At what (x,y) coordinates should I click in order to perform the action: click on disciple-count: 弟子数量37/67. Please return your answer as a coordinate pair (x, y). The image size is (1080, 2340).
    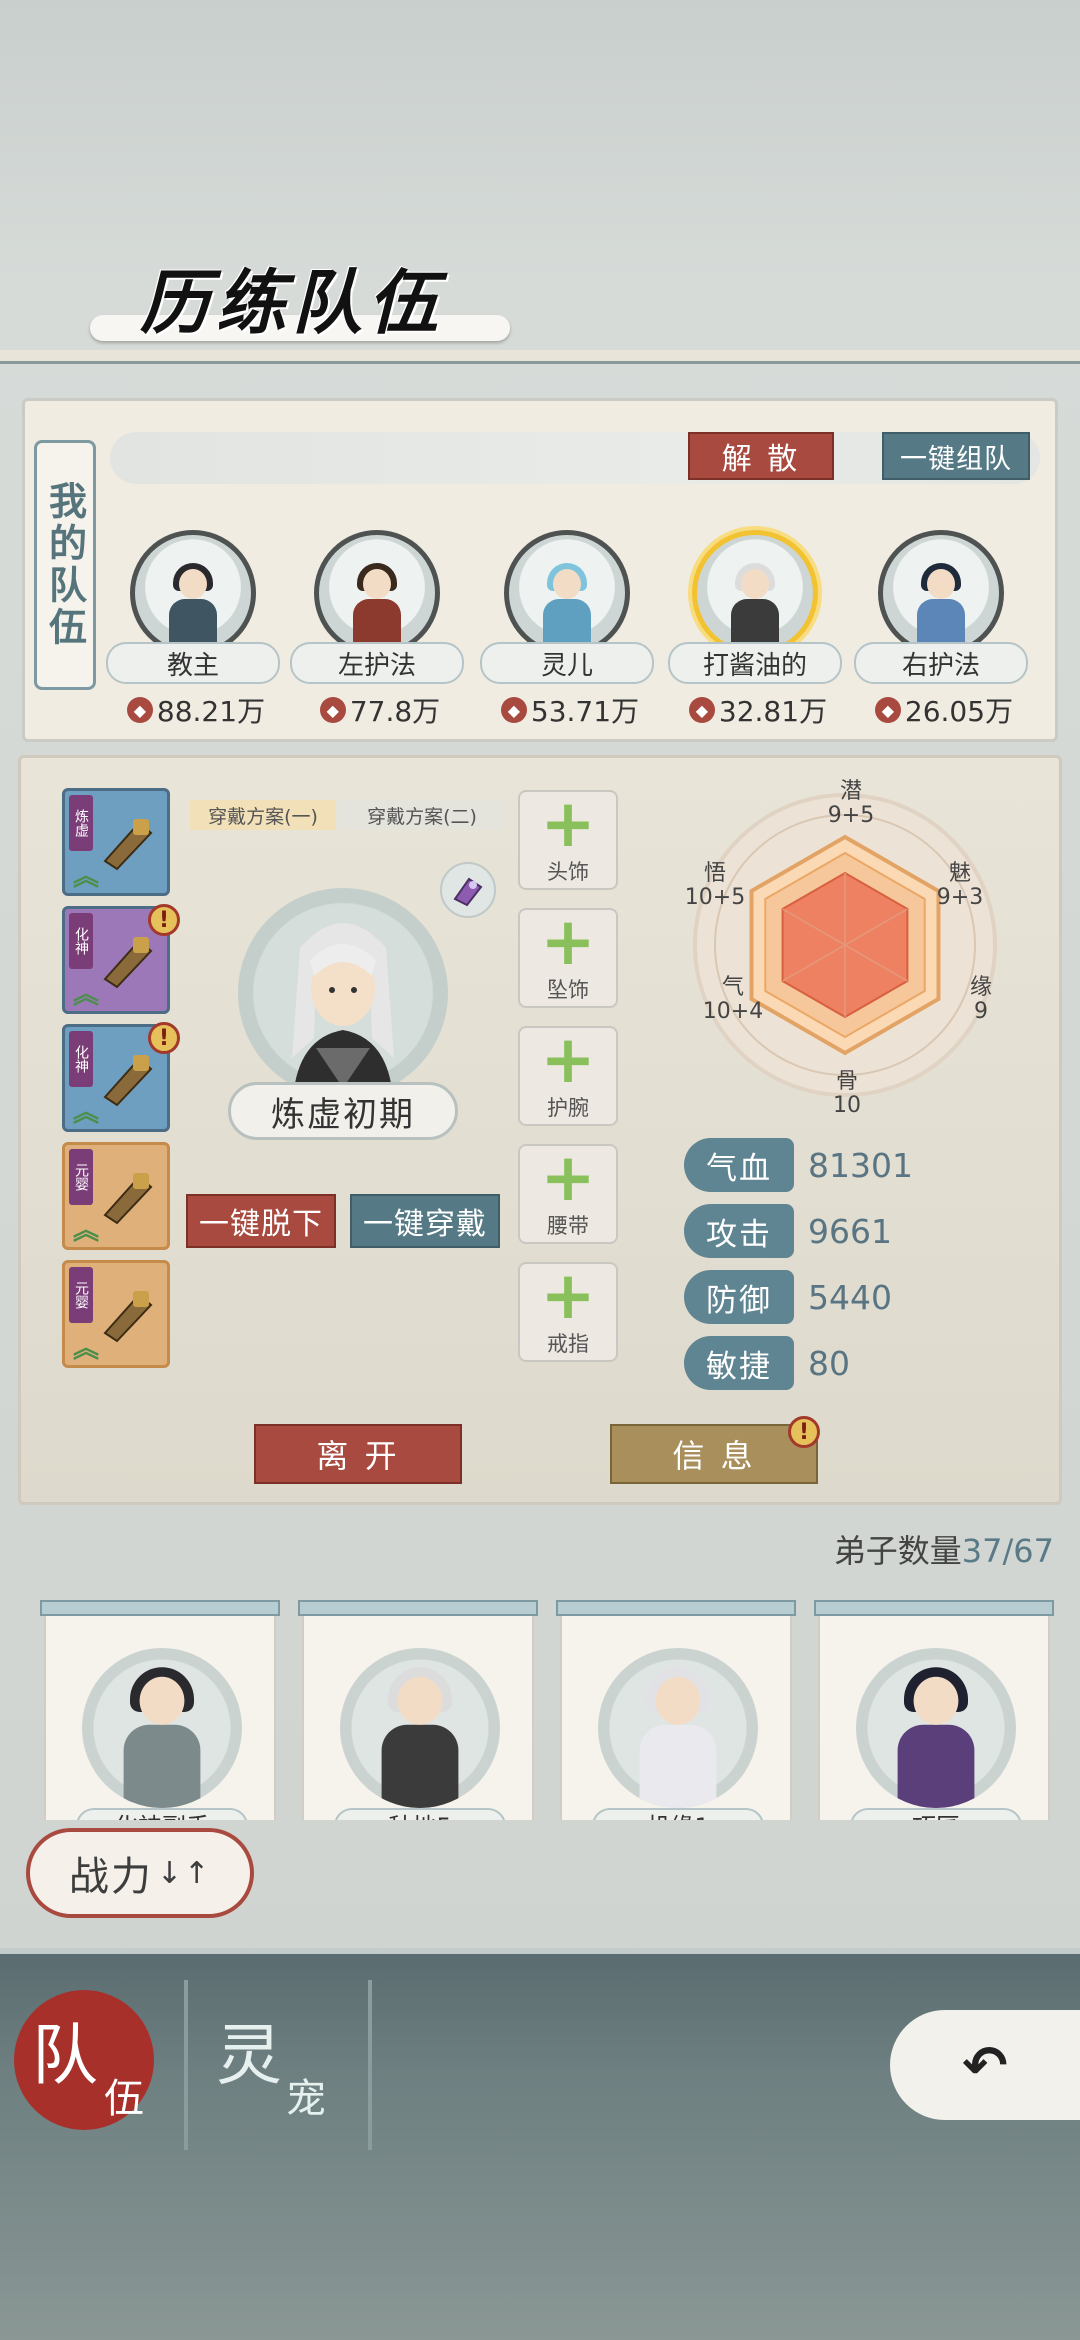
    Looking at the image, I should click on (944, 1549).